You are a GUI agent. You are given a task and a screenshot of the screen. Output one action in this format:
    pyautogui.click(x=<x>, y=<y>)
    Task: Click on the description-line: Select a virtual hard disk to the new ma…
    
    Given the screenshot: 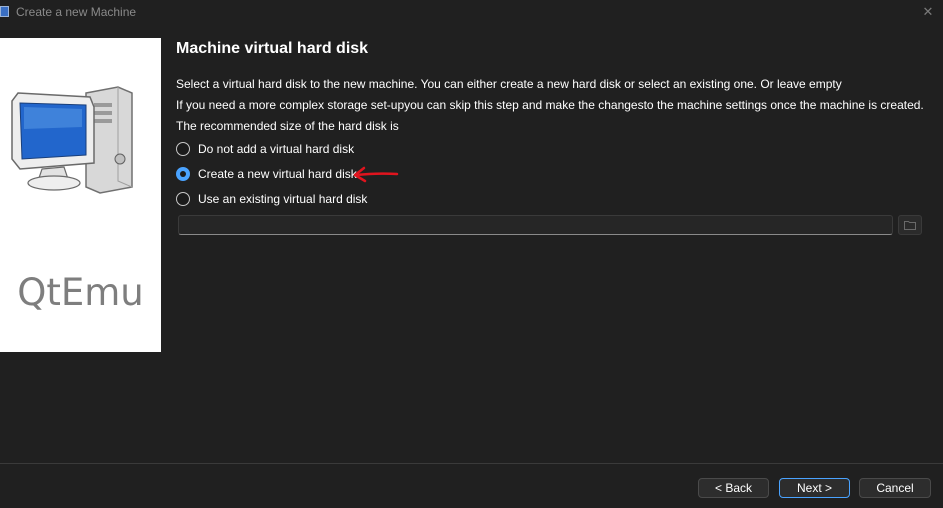 What is the action you would take?
    pyautogui.click(x=509, y=84)
    